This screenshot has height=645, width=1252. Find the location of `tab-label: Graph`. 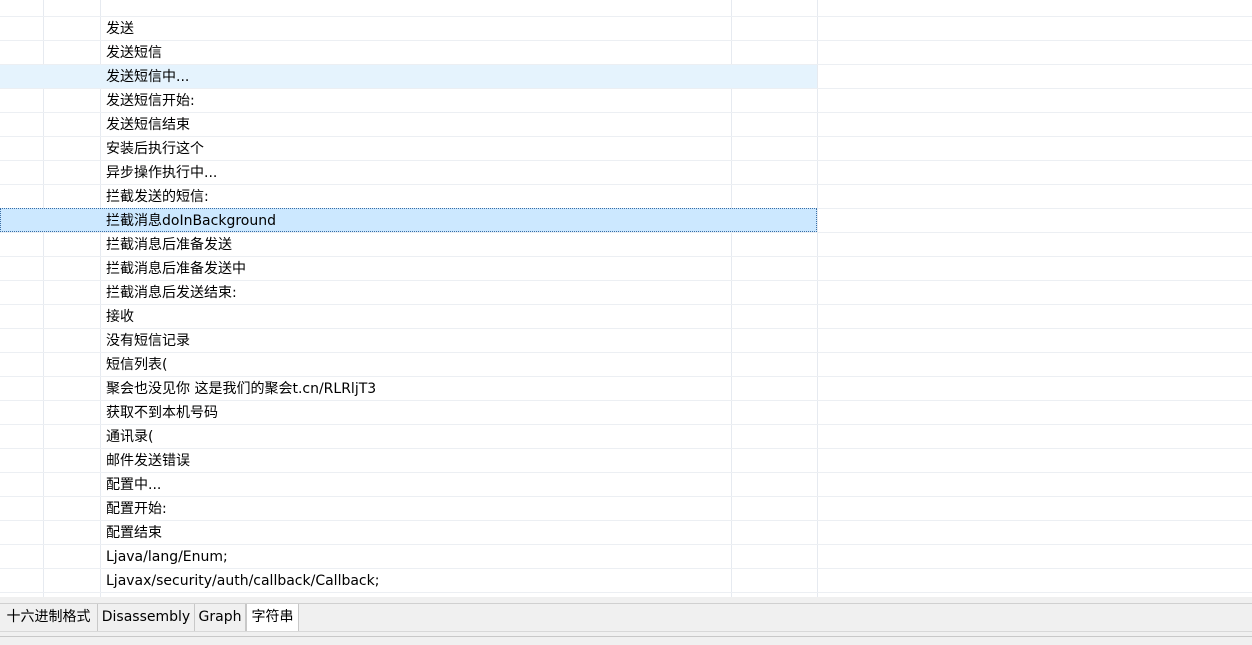

tab-label: Graph is located at coordinates (220, 617).